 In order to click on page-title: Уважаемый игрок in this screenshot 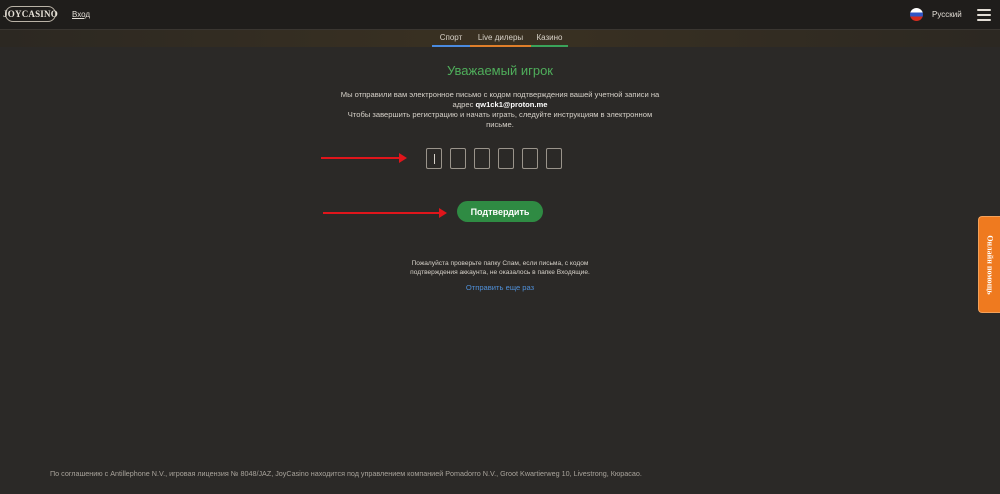, I will do `click(500, 70)`.